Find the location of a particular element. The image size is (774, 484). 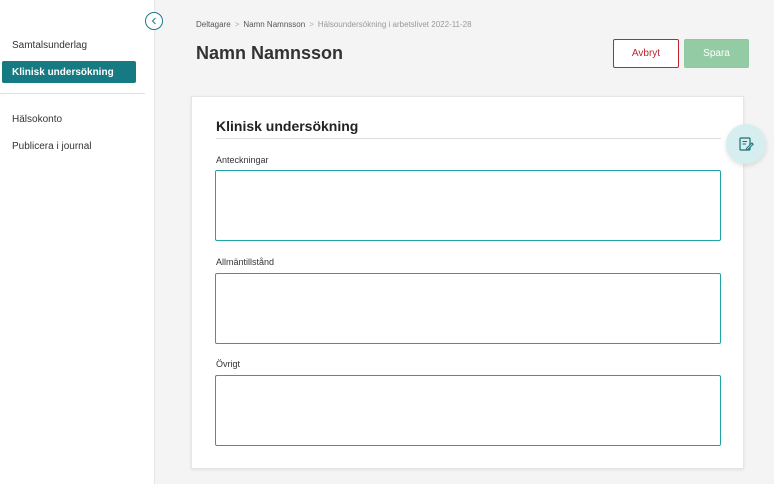

breadcrumb-participant: Namn Namnsson is located at coordinates (274, 24).